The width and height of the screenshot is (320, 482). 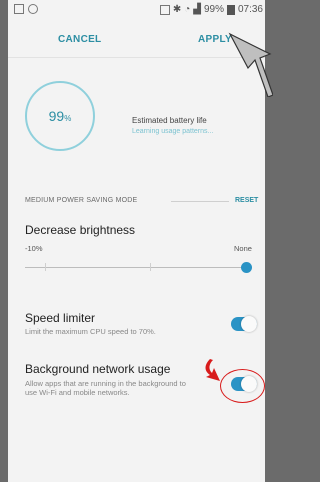 I want to click on brightness-title: Decrease brightness, so click(x=80, y=230).